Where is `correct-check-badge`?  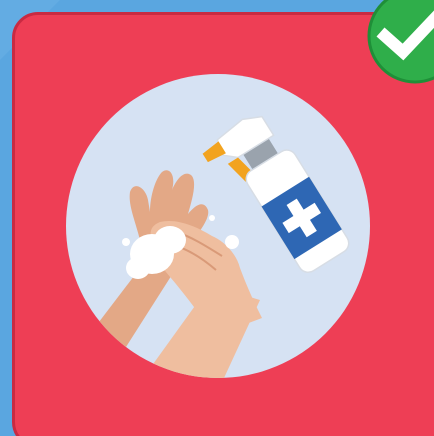 correct-check-badge is located at coordinates (400, 42).